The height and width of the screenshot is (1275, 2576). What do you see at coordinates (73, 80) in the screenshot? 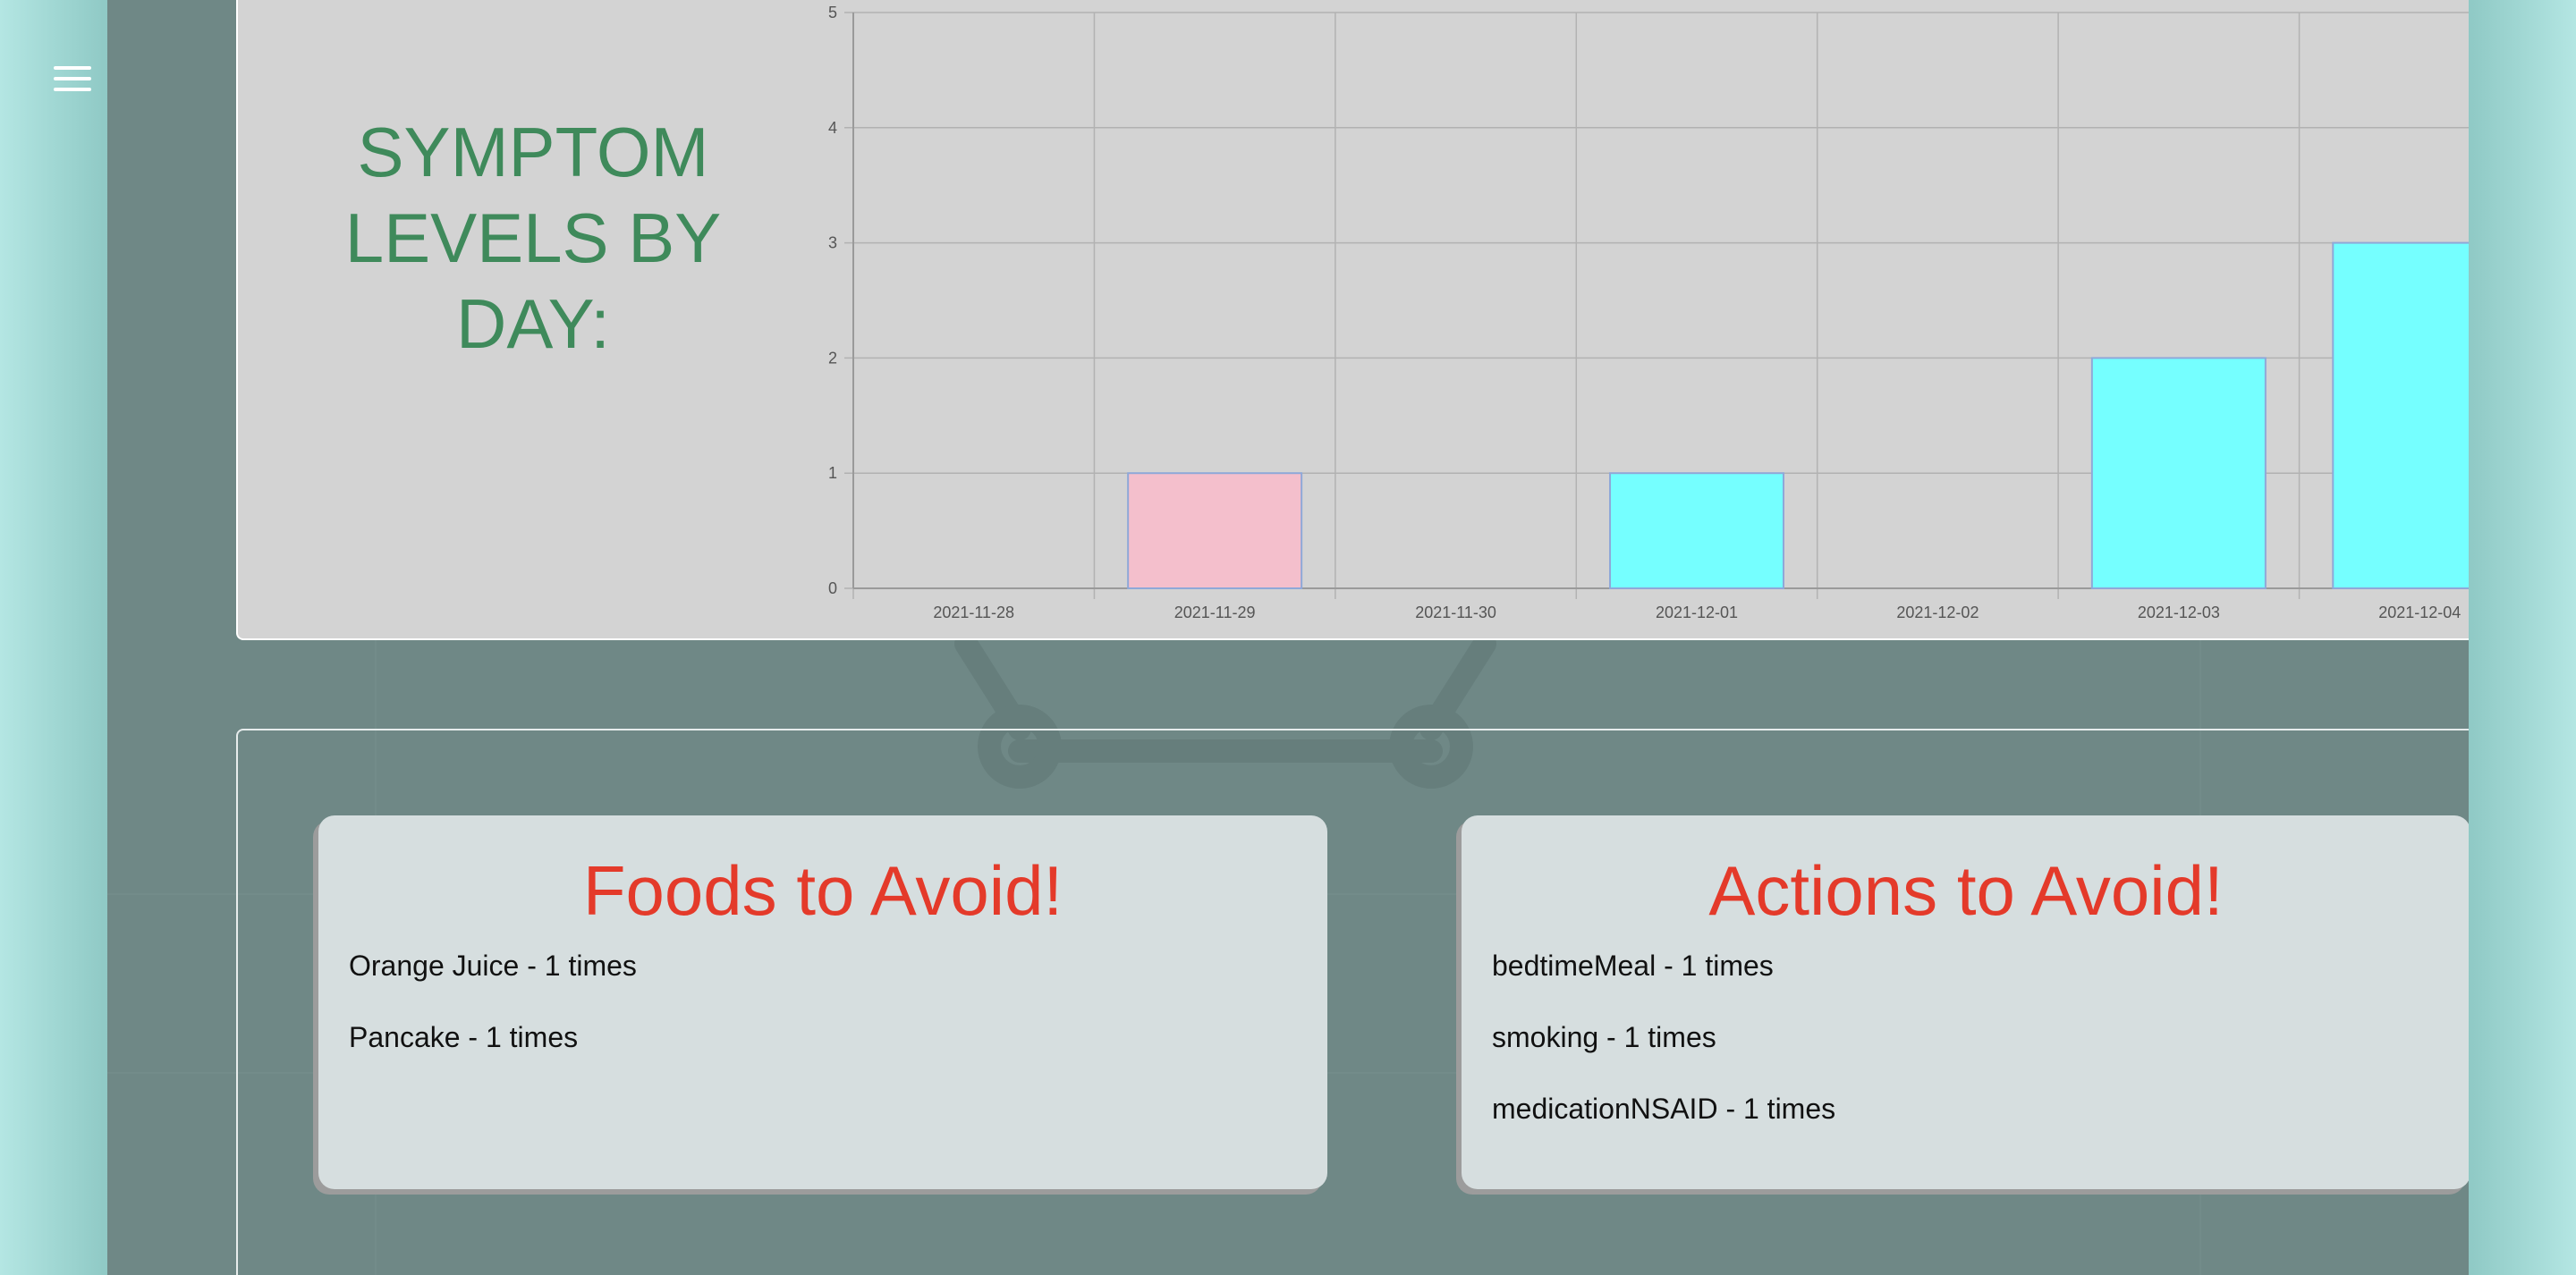
I see `hamburger-menu-icon` at bounding box center [73, 80].